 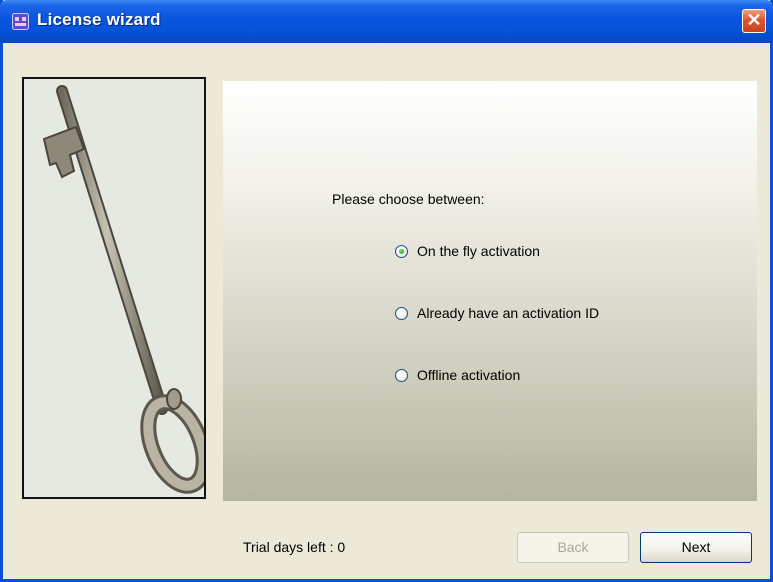 I want to click on option-already-have-activation-id: Already have an activation ID, so click(x=497, y=313).